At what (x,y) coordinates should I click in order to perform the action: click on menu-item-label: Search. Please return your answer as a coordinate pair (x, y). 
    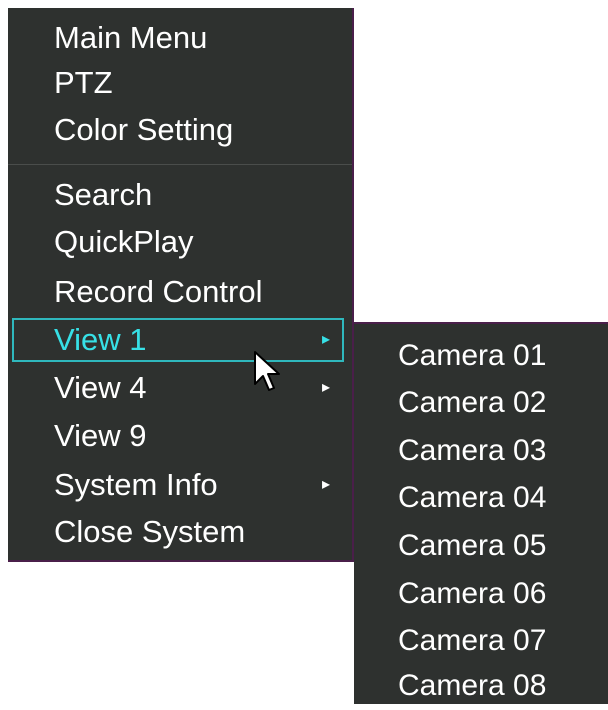
    Looking at the image, I should click on (103, 194).